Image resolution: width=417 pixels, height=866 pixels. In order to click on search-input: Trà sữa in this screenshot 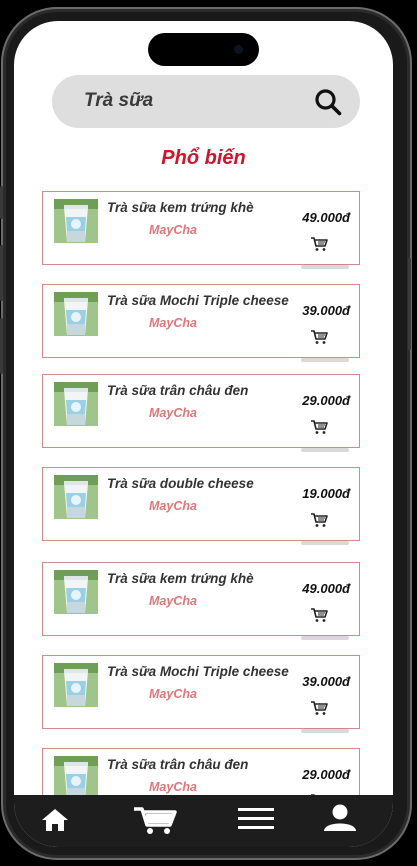, I will do `click(118, 101)`.